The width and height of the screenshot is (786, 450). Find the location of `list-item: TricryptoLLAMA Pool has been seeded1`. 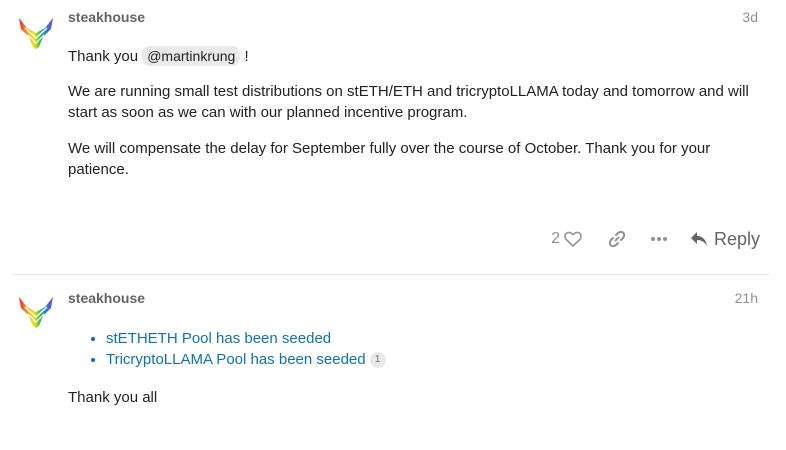

list-item: TricryptoLLAMA Pool has been seeded1 is located at coordinates (246, 359).